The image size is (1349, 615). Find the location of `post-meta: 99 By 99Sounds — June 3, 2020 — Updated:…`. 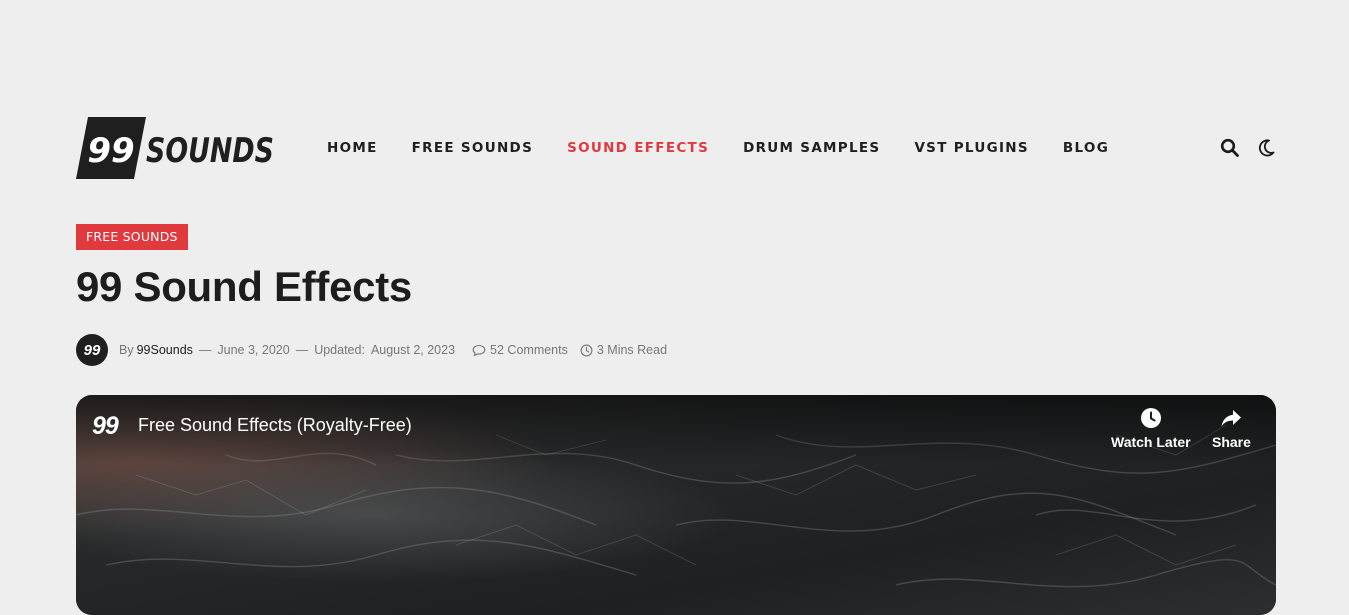

post-meta: 99 By 99Sounds — June 3, 2020 — Updated:… is located at coordinates (371, 350).